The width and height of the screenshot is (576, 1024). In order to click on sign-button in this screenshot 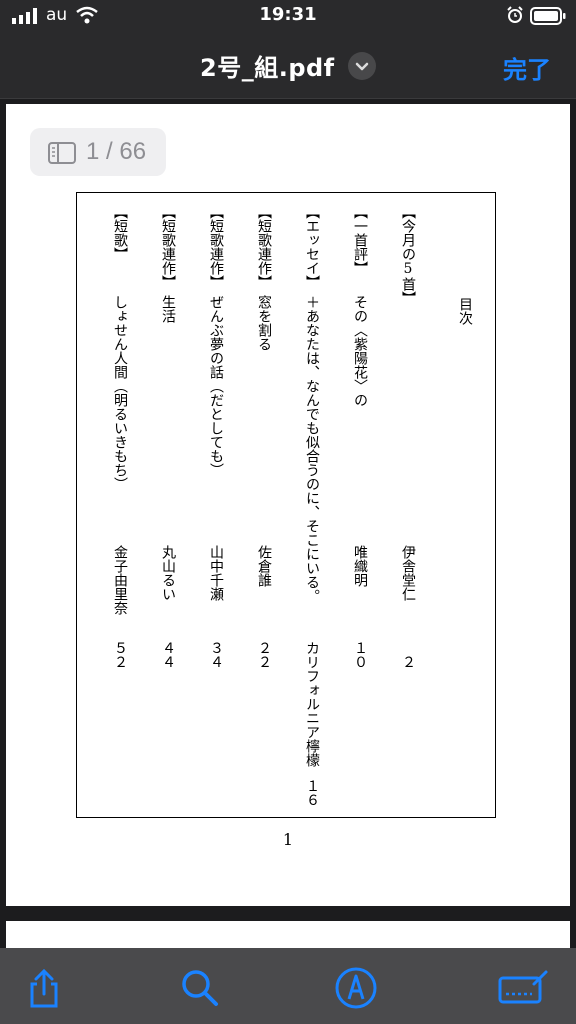, I will do `click(523, 988)`.